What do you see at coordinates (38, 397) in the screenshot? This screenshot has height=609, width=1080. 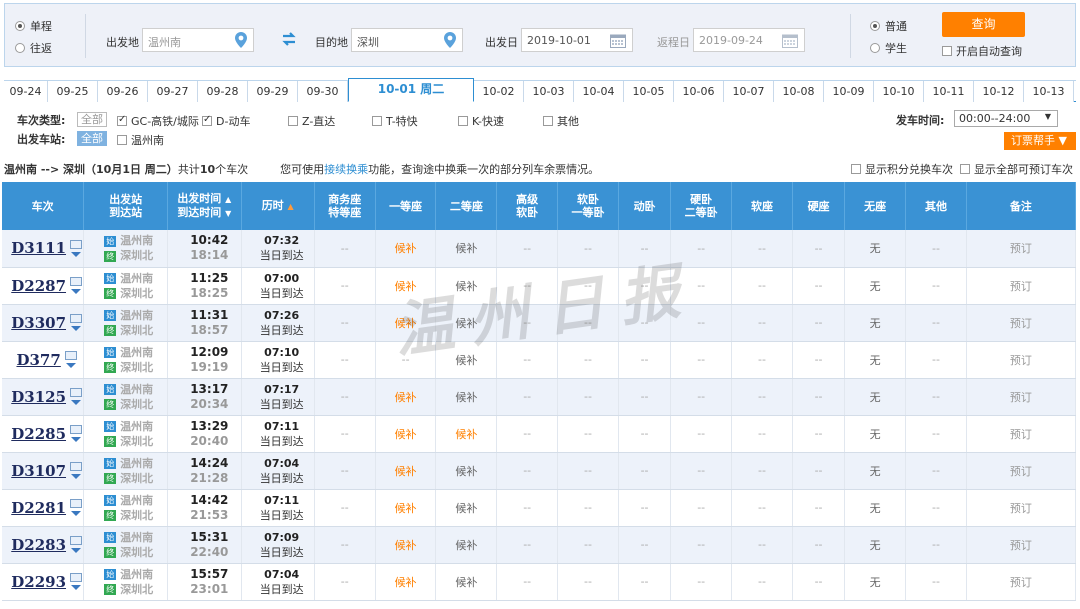 I see `train-number-link: D3125` at bounding box center [38, 397].